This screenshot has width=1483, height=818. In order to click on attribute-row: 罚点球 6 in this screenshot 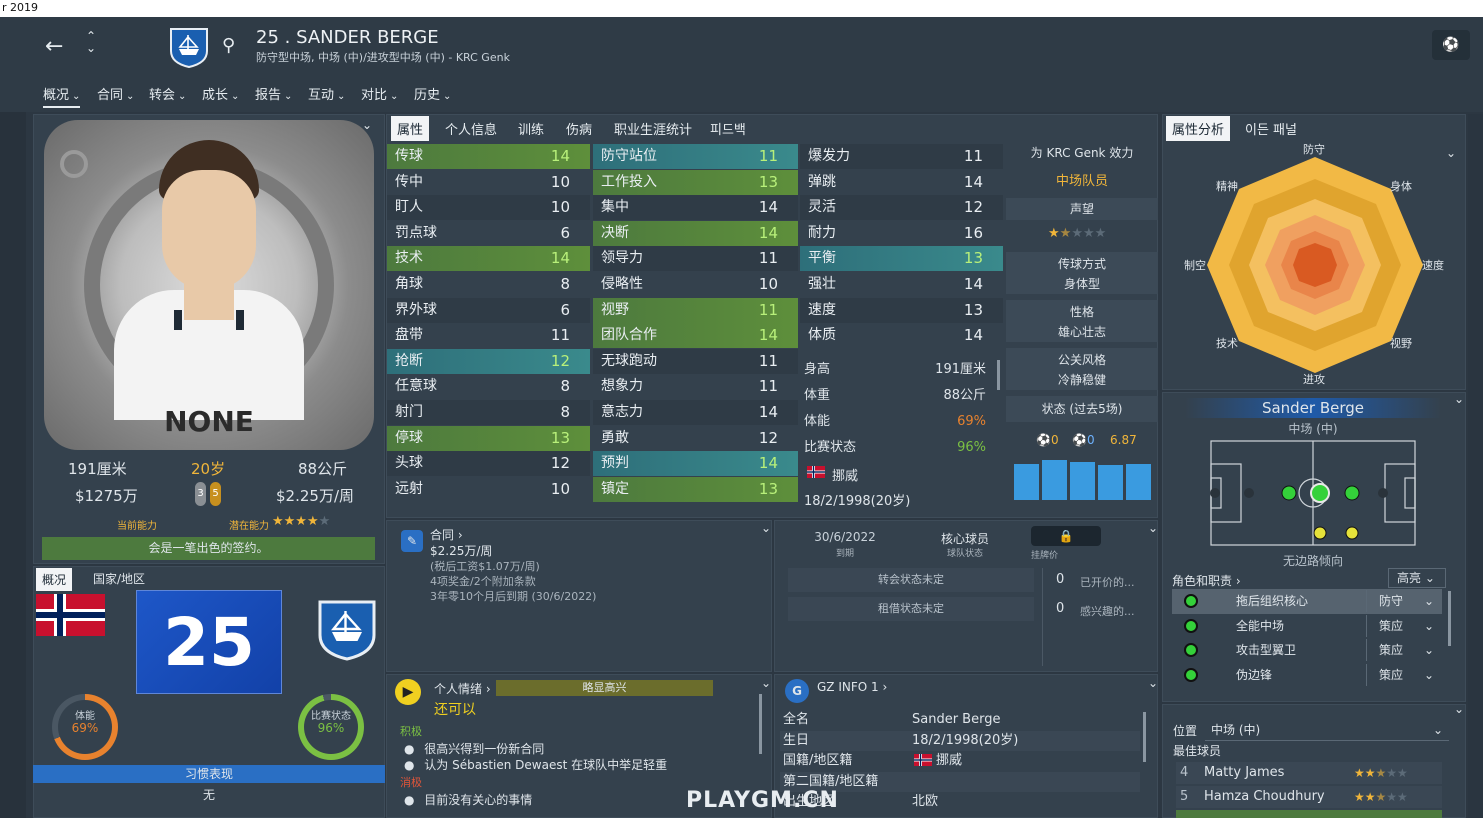, I will do `click(488, 233)`.